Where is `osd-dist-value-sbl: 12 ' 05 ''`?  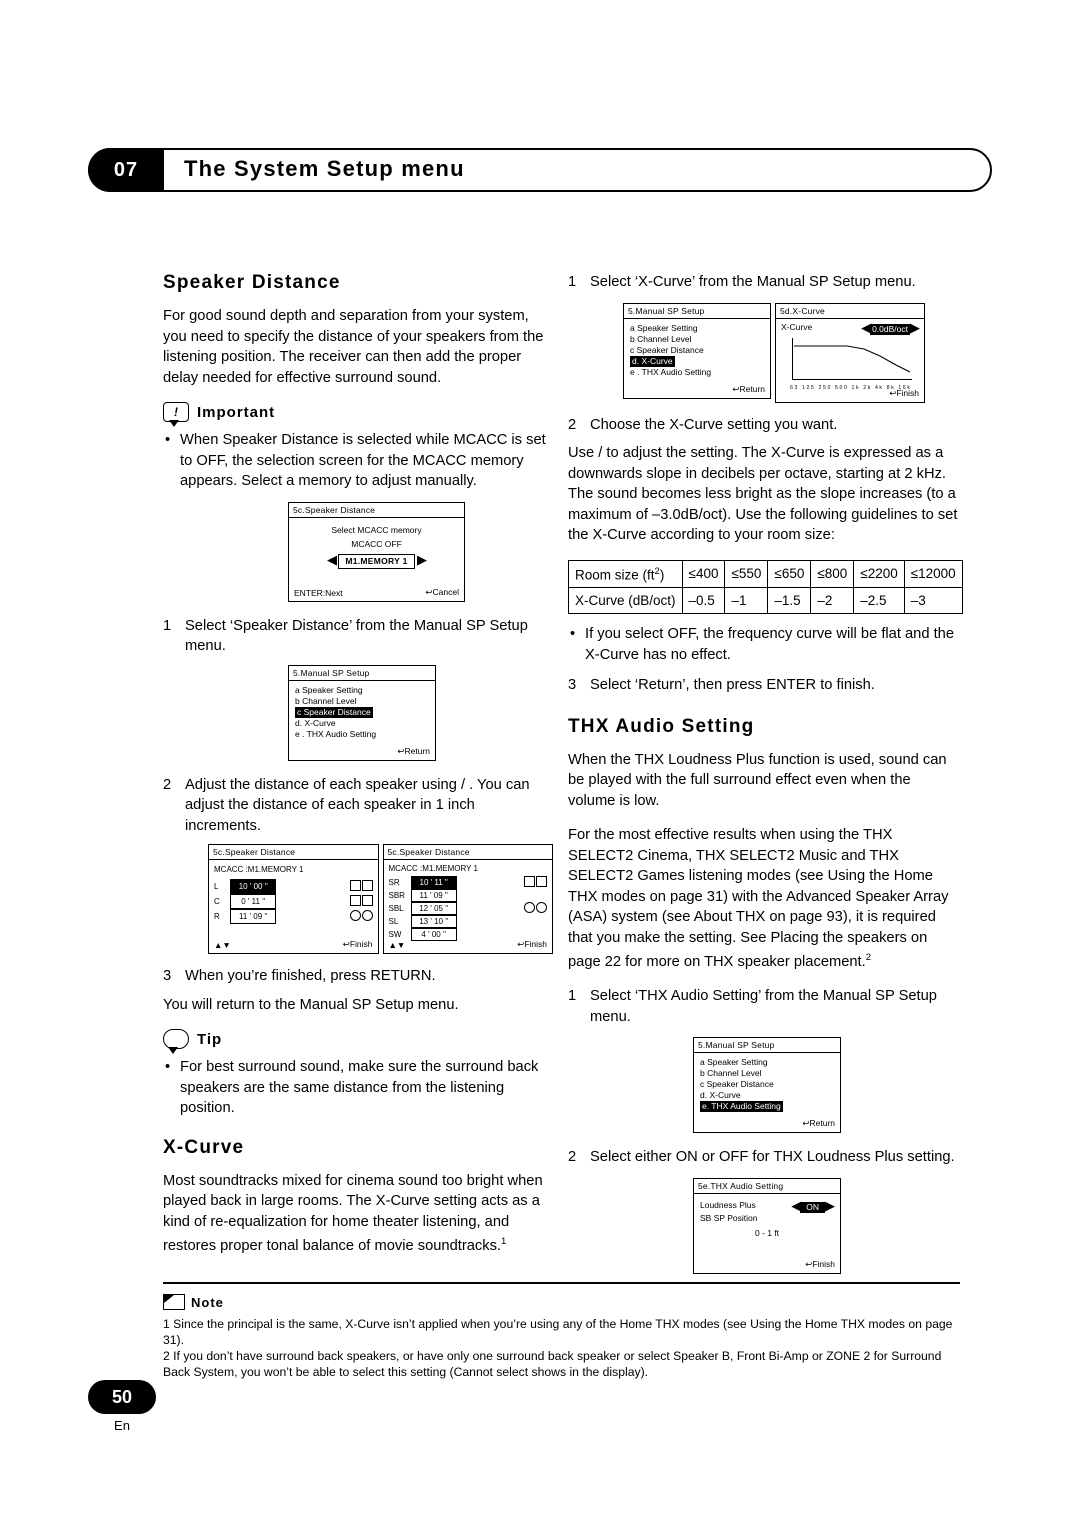
osd-dist-value-sbl: 12 ' 05 '' is located at coordinates (433, 908).